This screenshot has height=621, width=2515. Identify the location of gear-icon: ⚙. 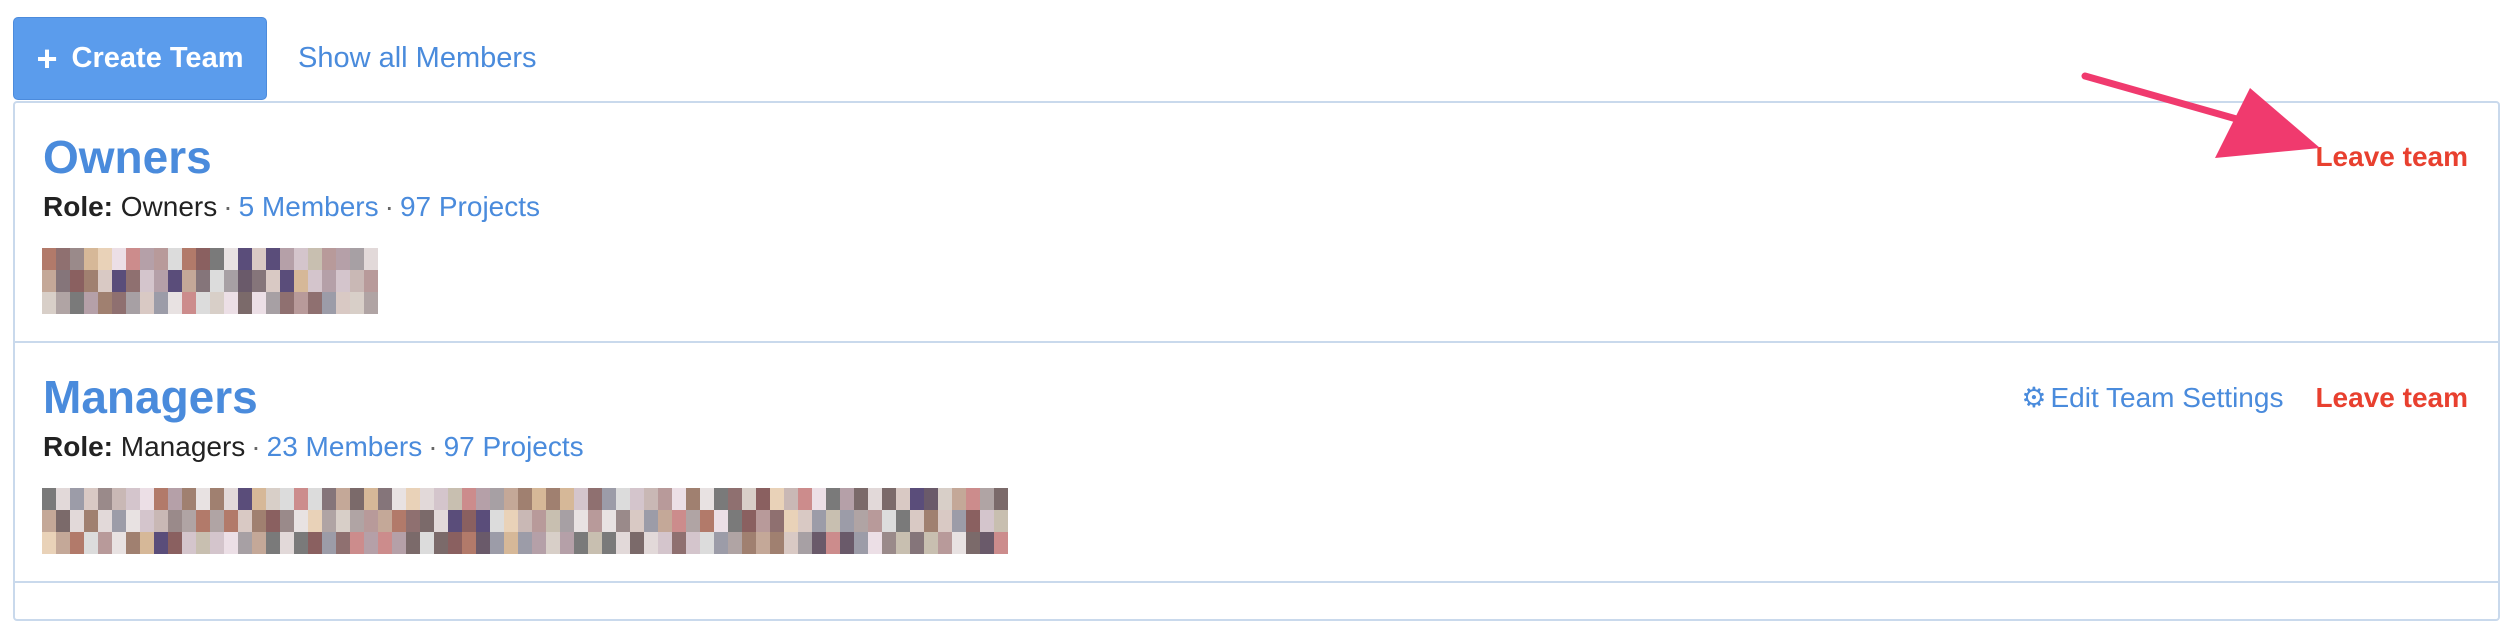
(2034, 397).